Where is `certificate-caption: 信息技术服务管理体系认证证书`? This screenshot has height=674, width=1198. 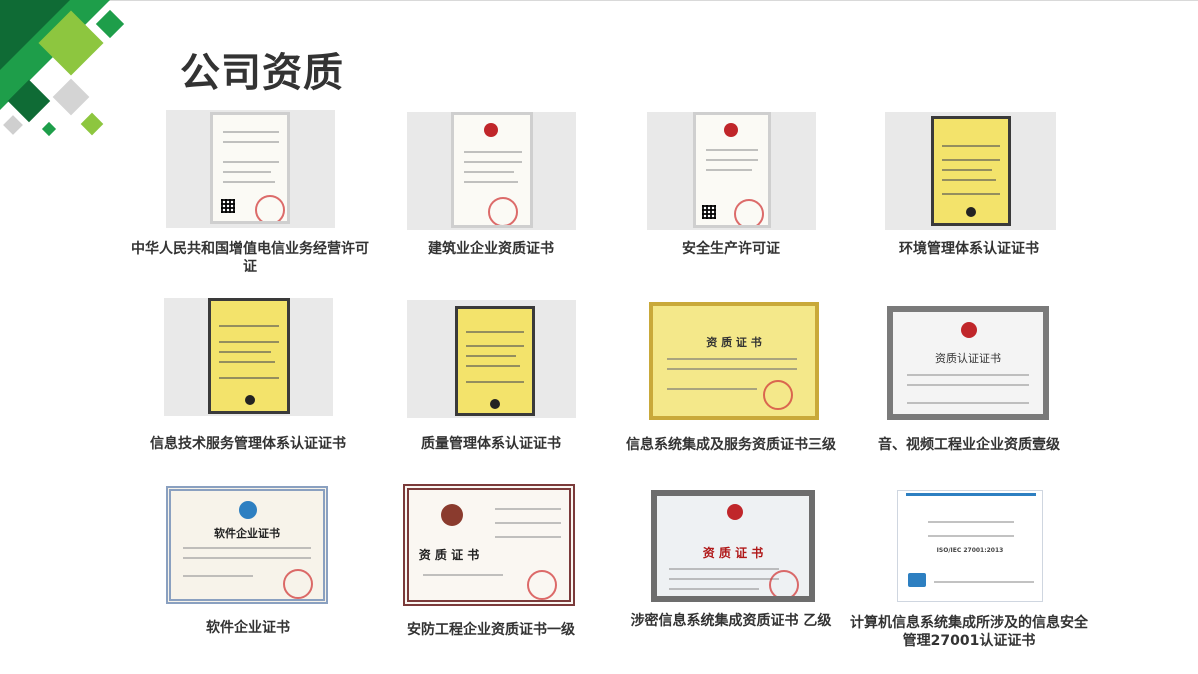
certificate-caption: 信息技术服务管理体系认证证书 is located at coordinates (248, 444).